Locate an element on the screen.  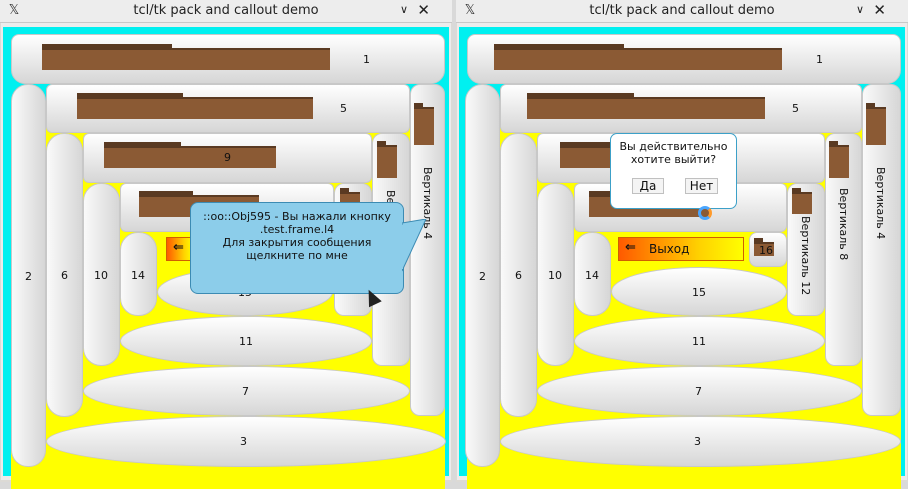
busy-spinner-icon is located at coordinates (705, 213).